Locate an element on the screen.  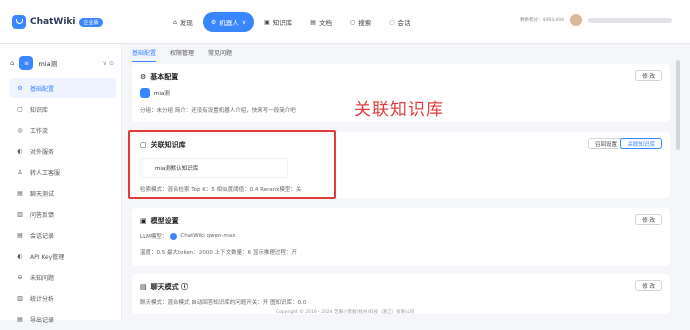
sidebar-item-label: 统计分析 is located at coordinates (42, 299).